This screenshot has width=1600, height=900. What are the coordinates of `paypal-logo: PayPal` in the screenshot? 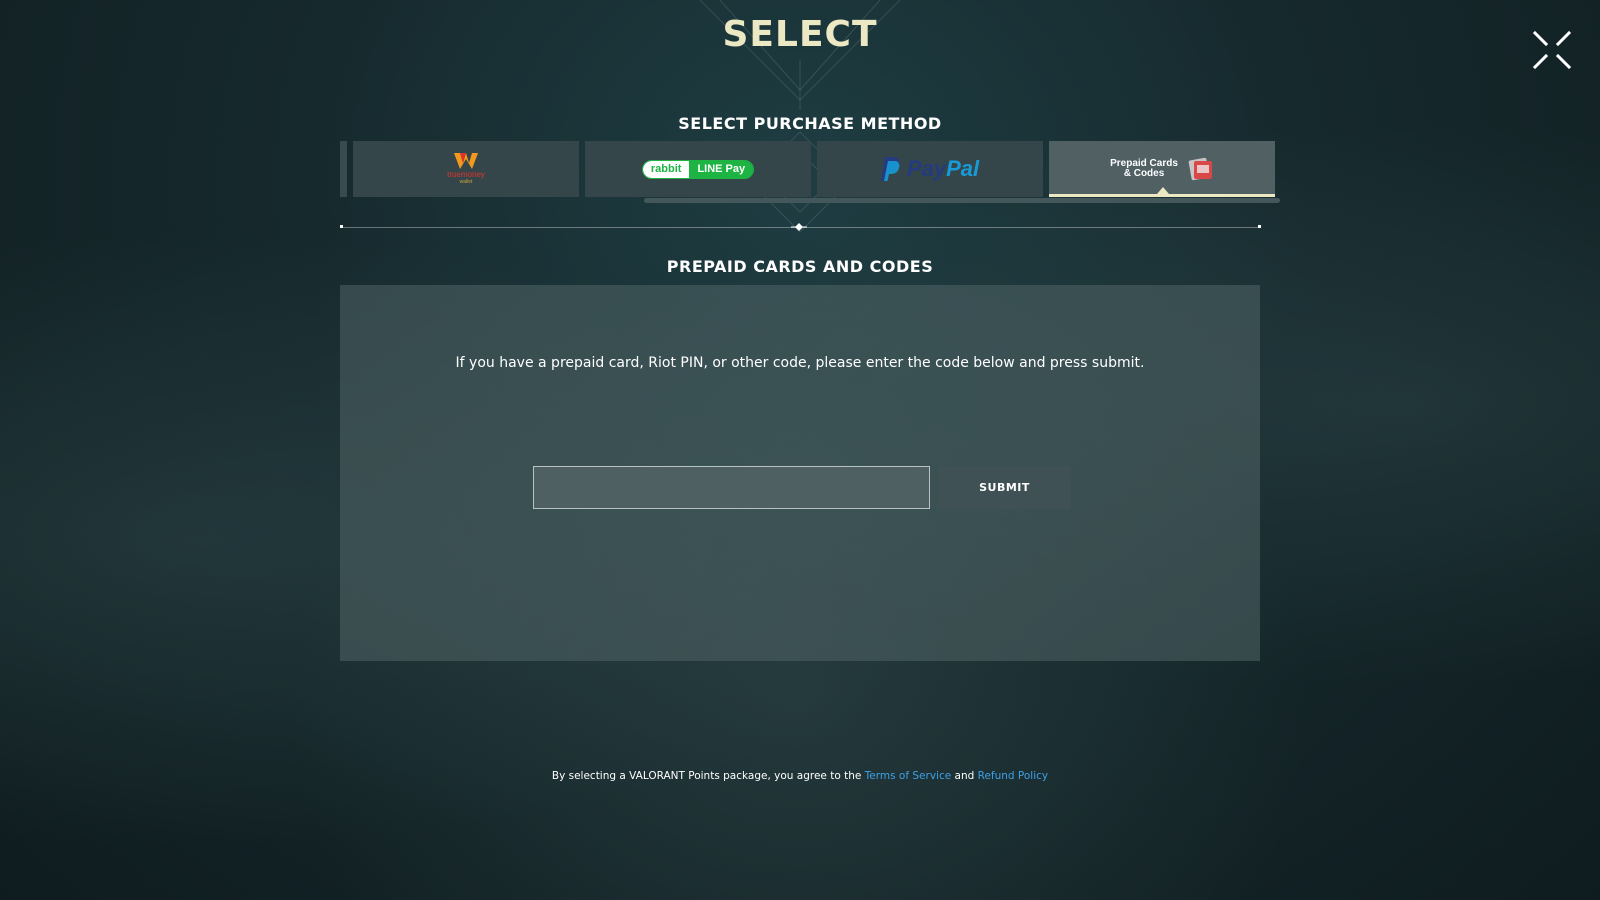 It's located at (930, 169).